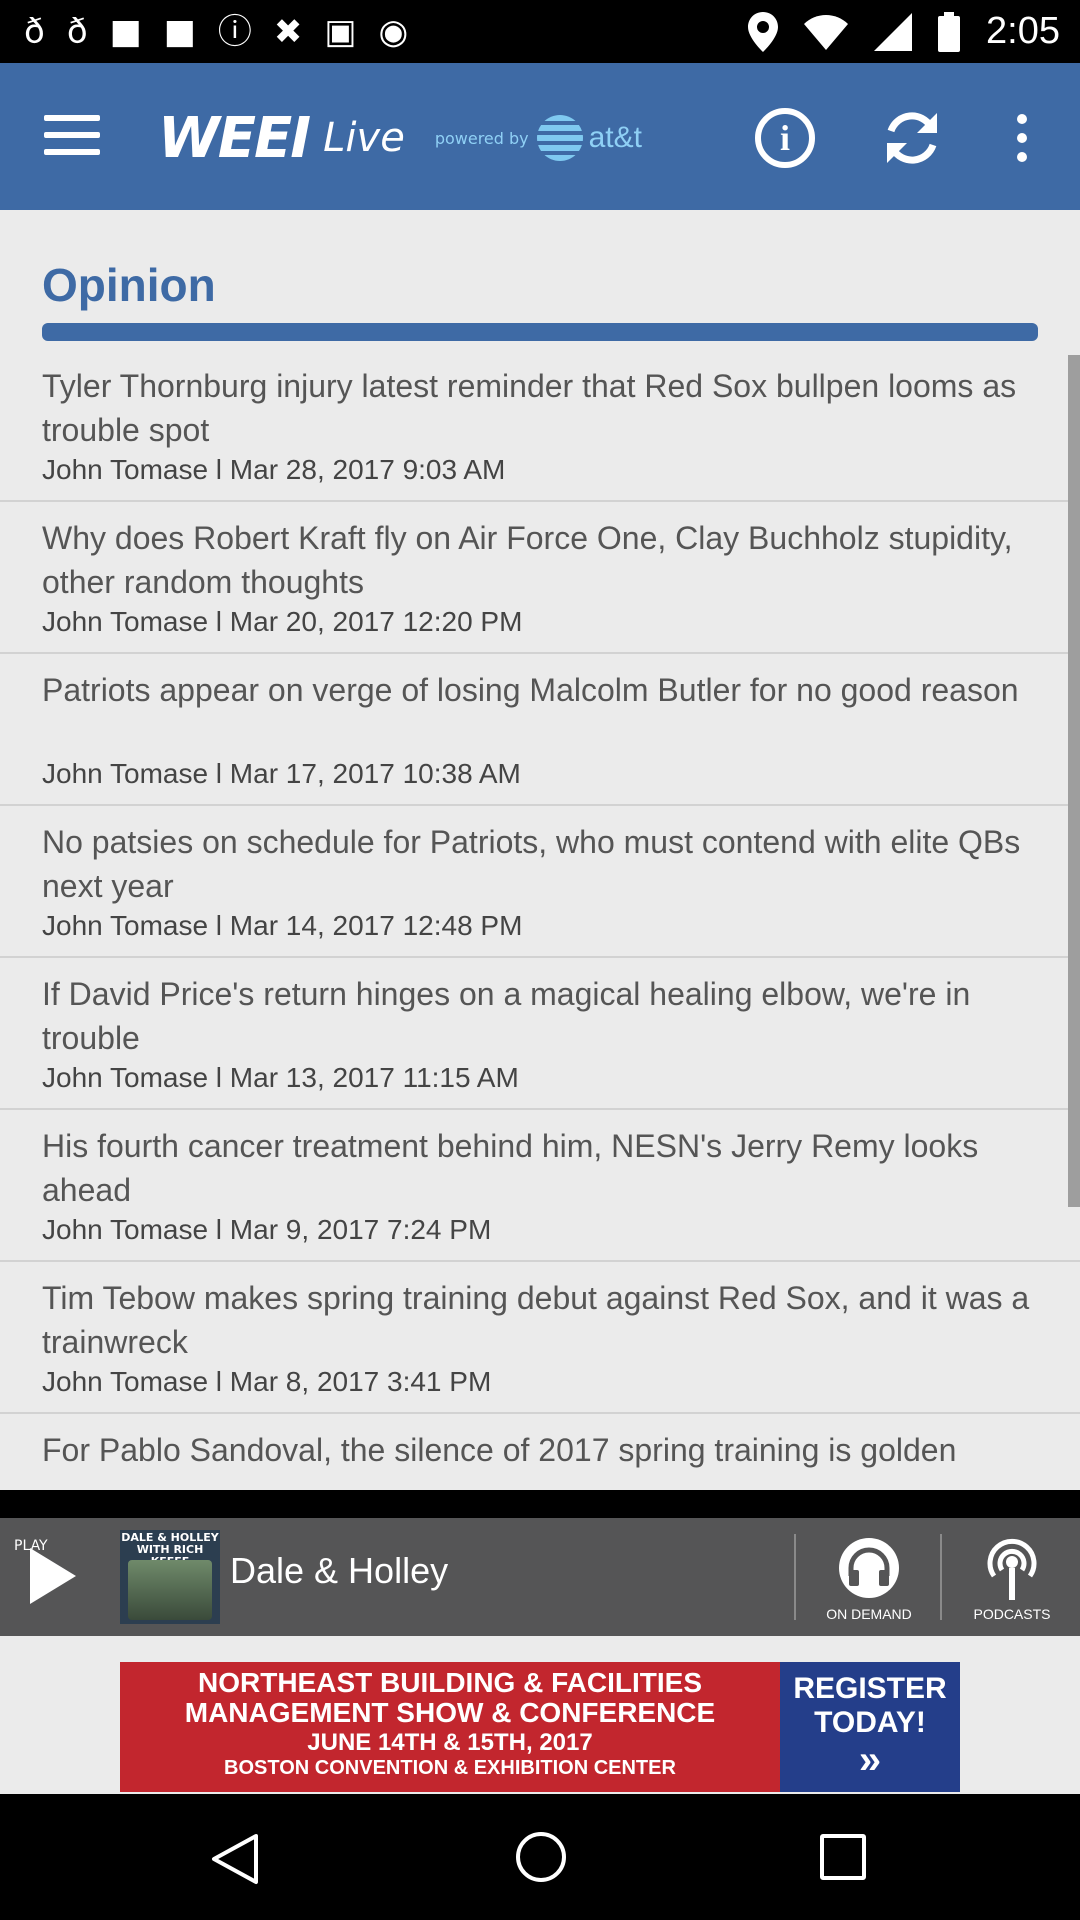  What do you see at coordinates (893, 31) in the screenshot?
I see `signal-icon` at bounding box center [893, 31].